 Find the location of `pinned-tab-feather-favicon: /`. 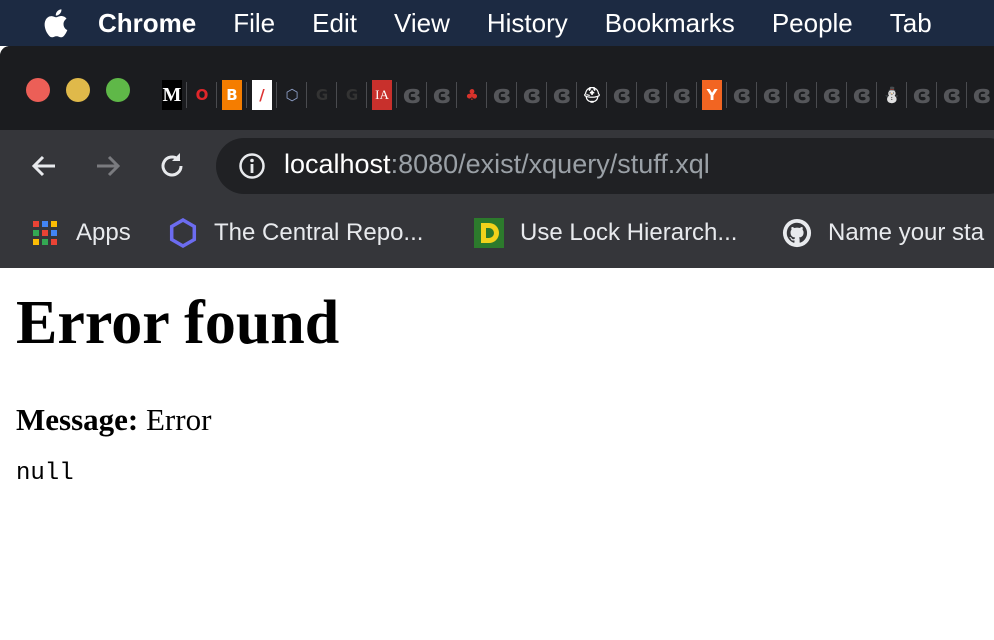

pinned-tab-feather-favicon: / is located at coordinates (264, 95).